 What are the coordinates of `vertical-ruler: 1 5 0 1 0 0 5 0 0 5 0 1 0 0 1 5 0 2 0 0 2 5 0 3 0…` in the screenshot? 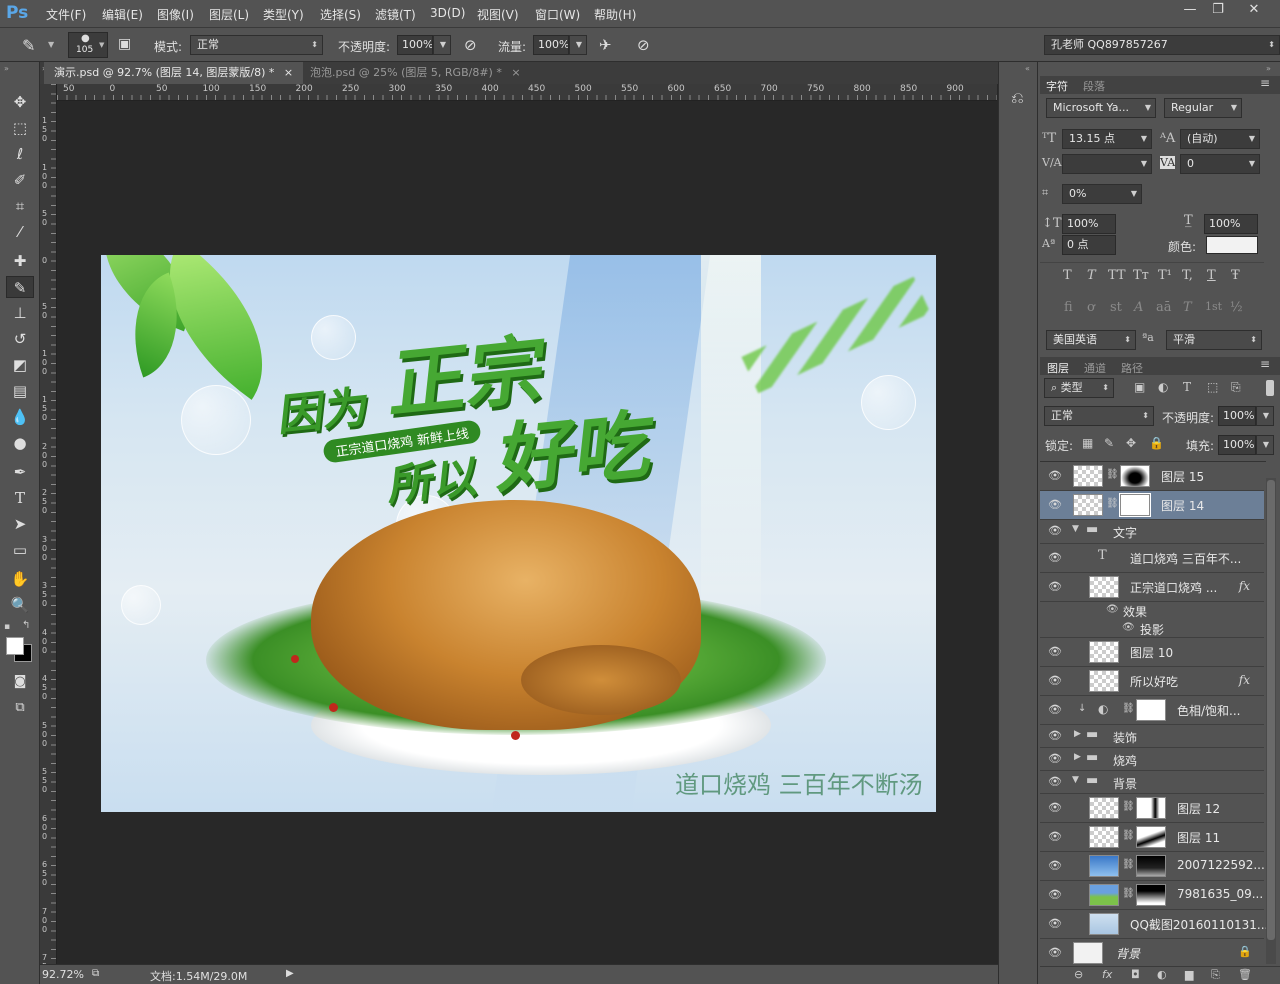 It's located at (48, 524).